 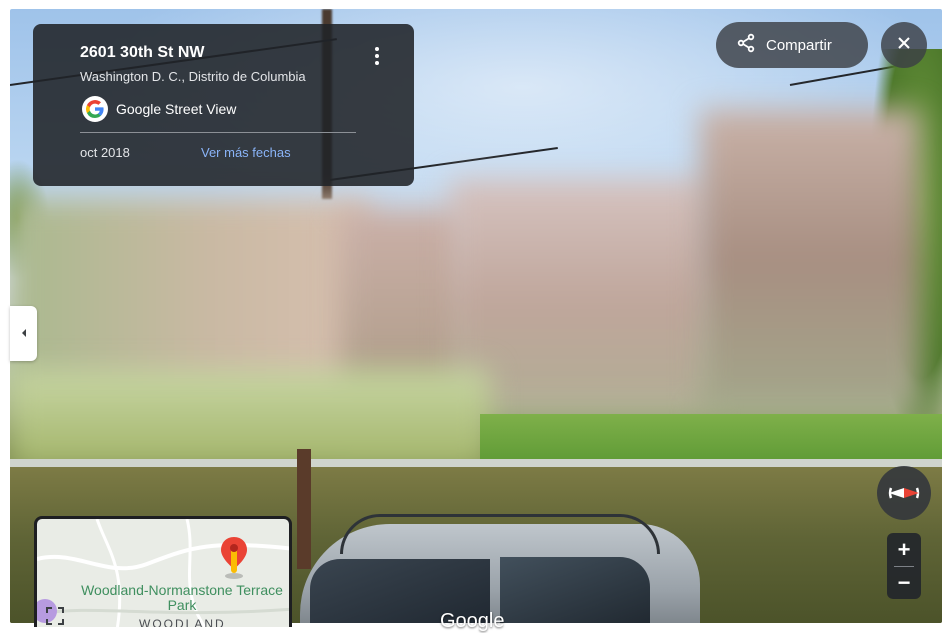 What do you see at coordinates (377, 56) in the screenshot?
I see `menu-dots-icon` at bounding box center [377, 56].